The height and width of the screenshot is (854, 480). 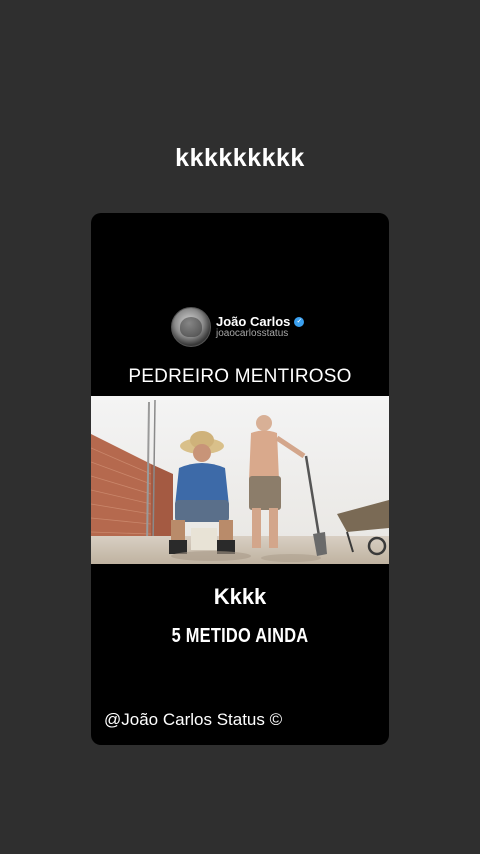 I want to click on post-photo, so click(x=240, y=480).